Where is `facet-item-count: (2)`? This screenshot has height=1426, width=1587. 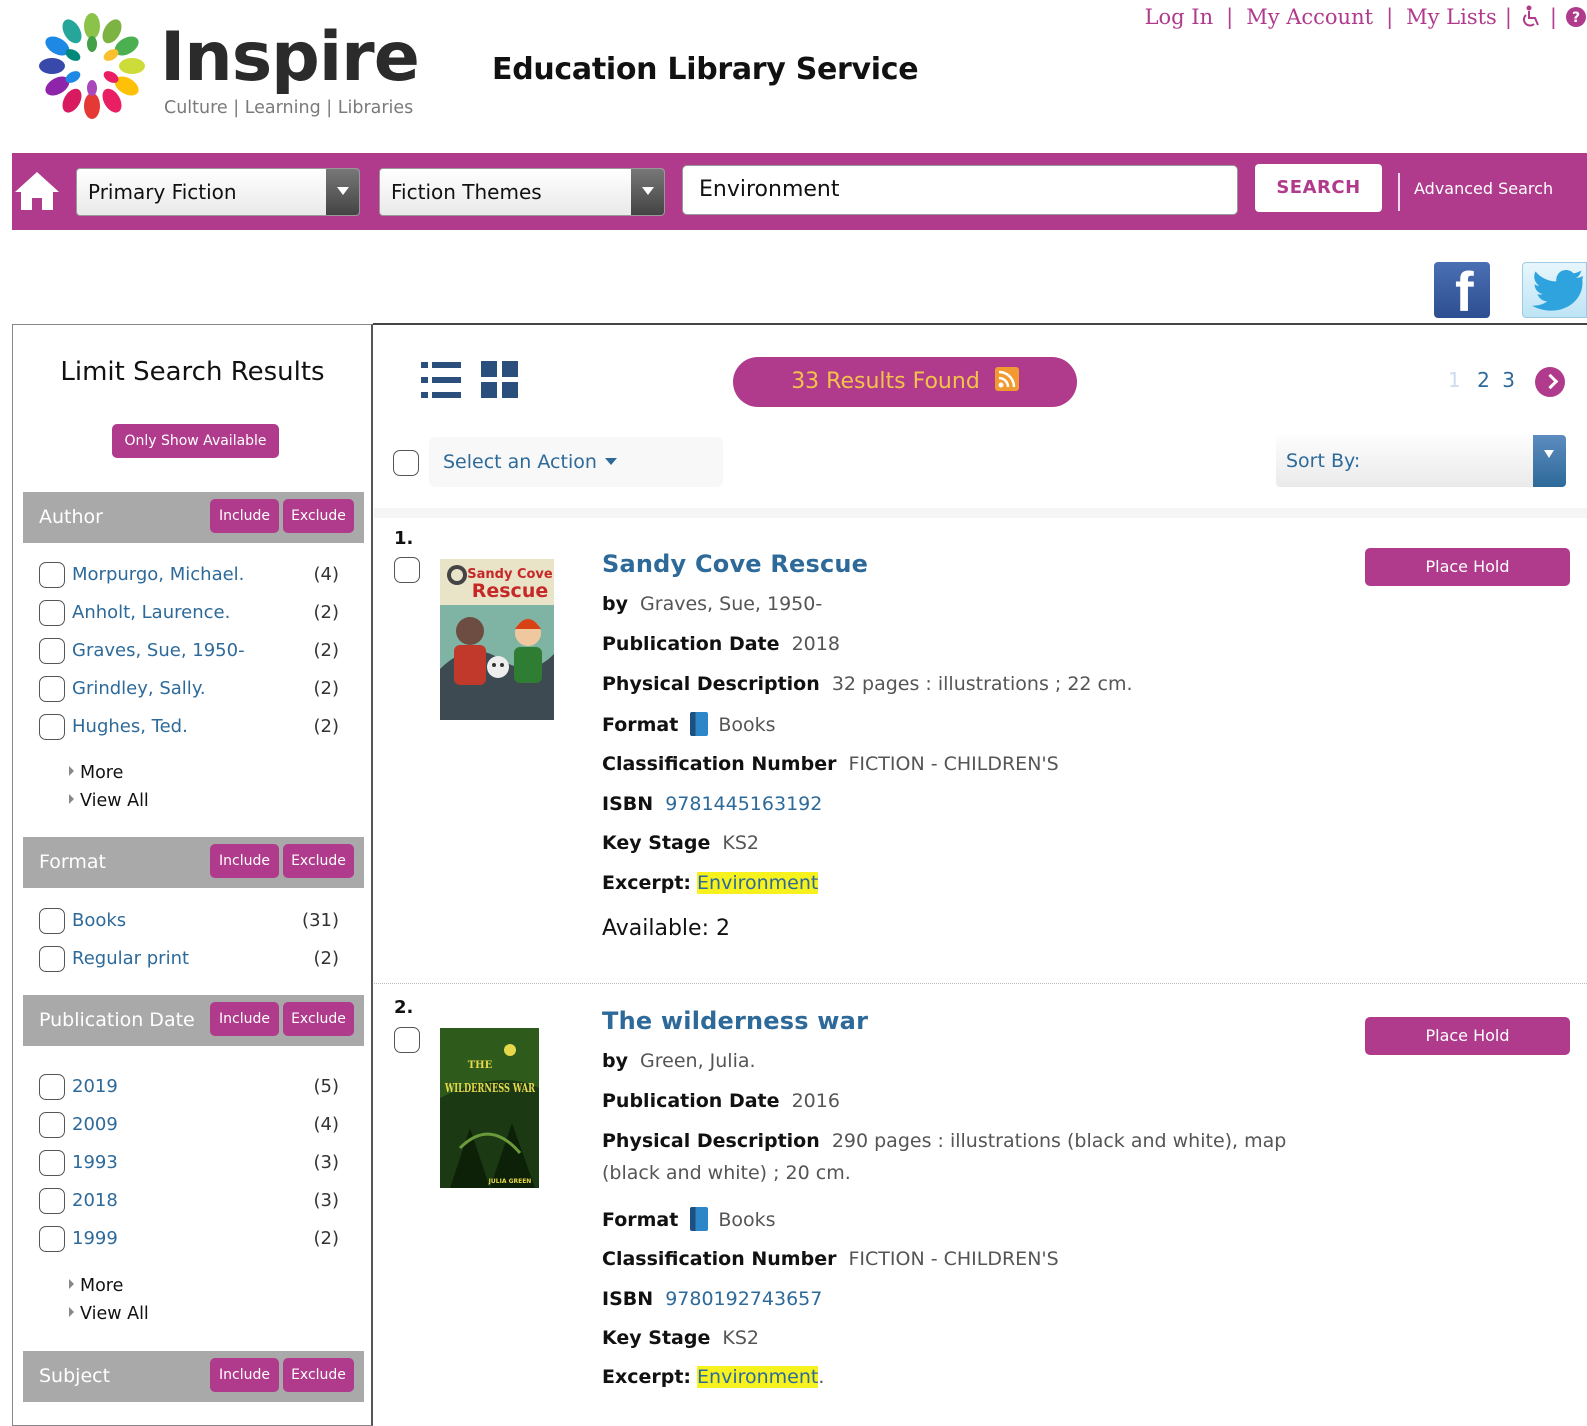
facet-item-count: (2) is located at coordinates (326, 726).